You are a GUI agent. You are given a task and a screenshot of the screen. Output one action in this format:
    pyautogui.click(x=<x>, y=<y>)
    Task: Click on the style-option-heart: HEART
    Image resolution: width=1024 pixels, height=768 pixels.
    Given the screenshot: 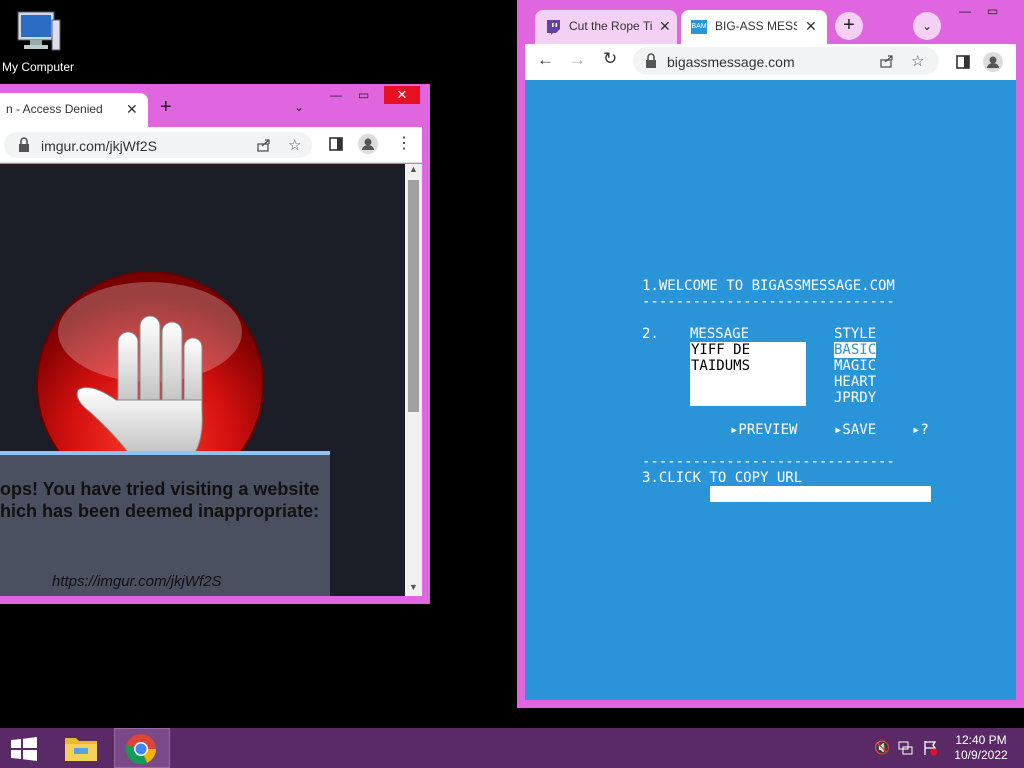 What is the action you would take?
    pyautogui.click(x=855, y=382)
    